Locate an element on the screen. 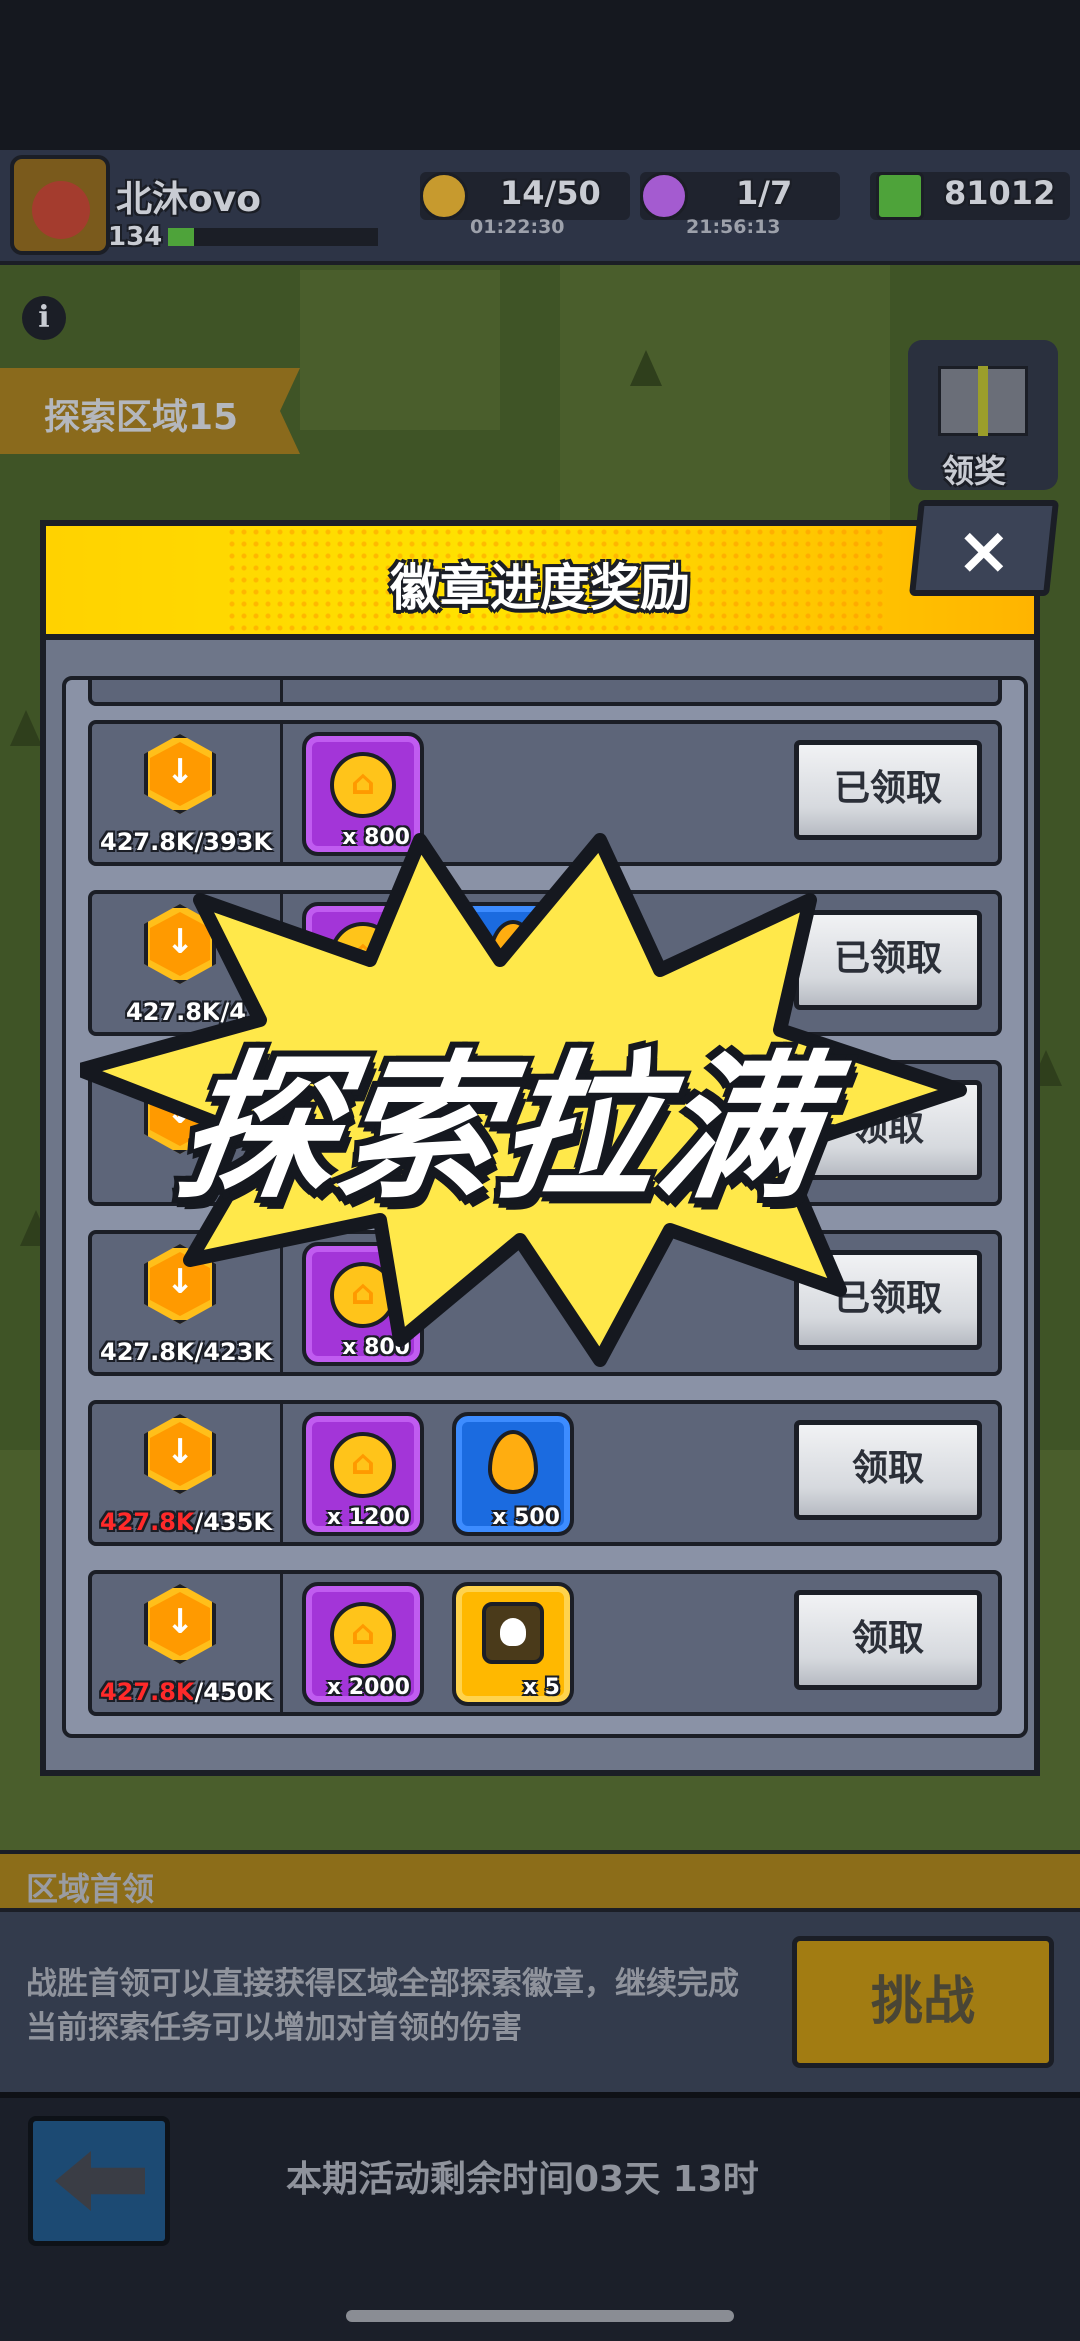  home-indicator is located at coordinates (540, 2316).